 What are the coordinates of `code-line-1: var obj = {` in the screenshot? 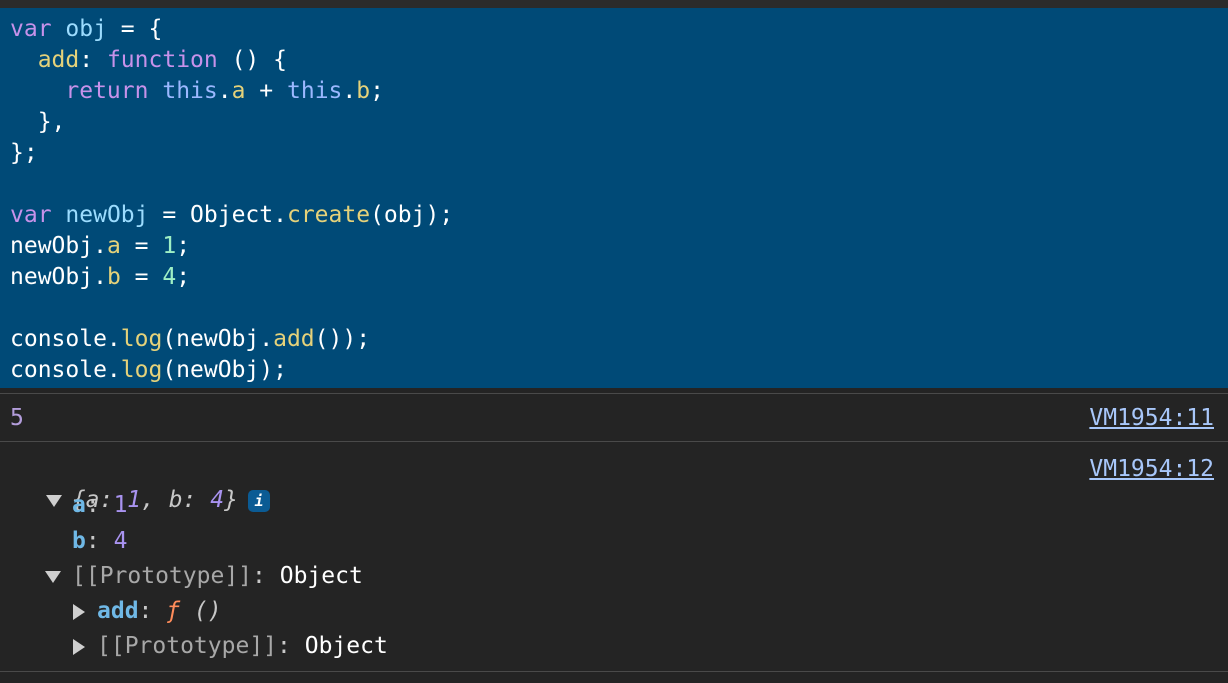 It's located at (86, 29).